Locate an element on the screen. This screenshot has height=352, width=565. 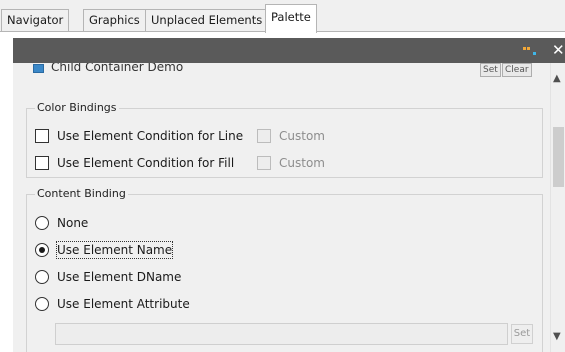
radio-element-name-button is located at coordinates (42, 250).